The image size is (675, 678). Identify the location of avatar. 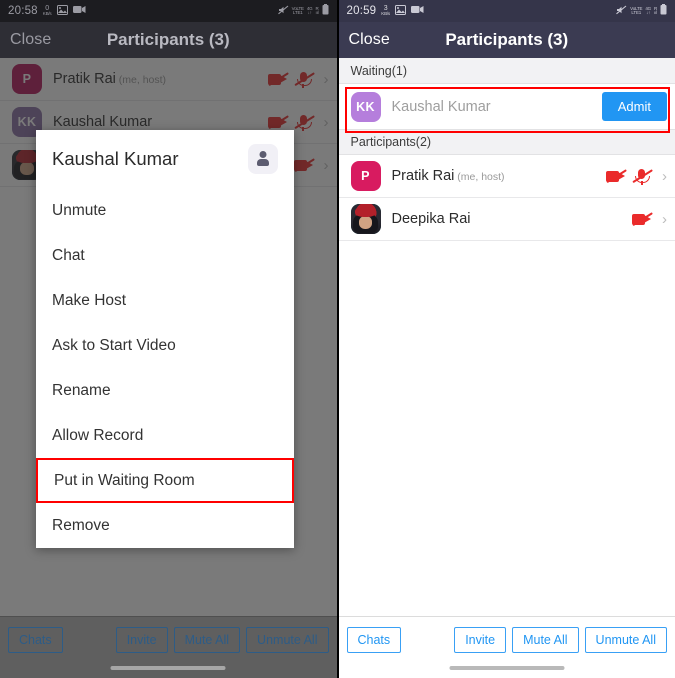
(365, 219).